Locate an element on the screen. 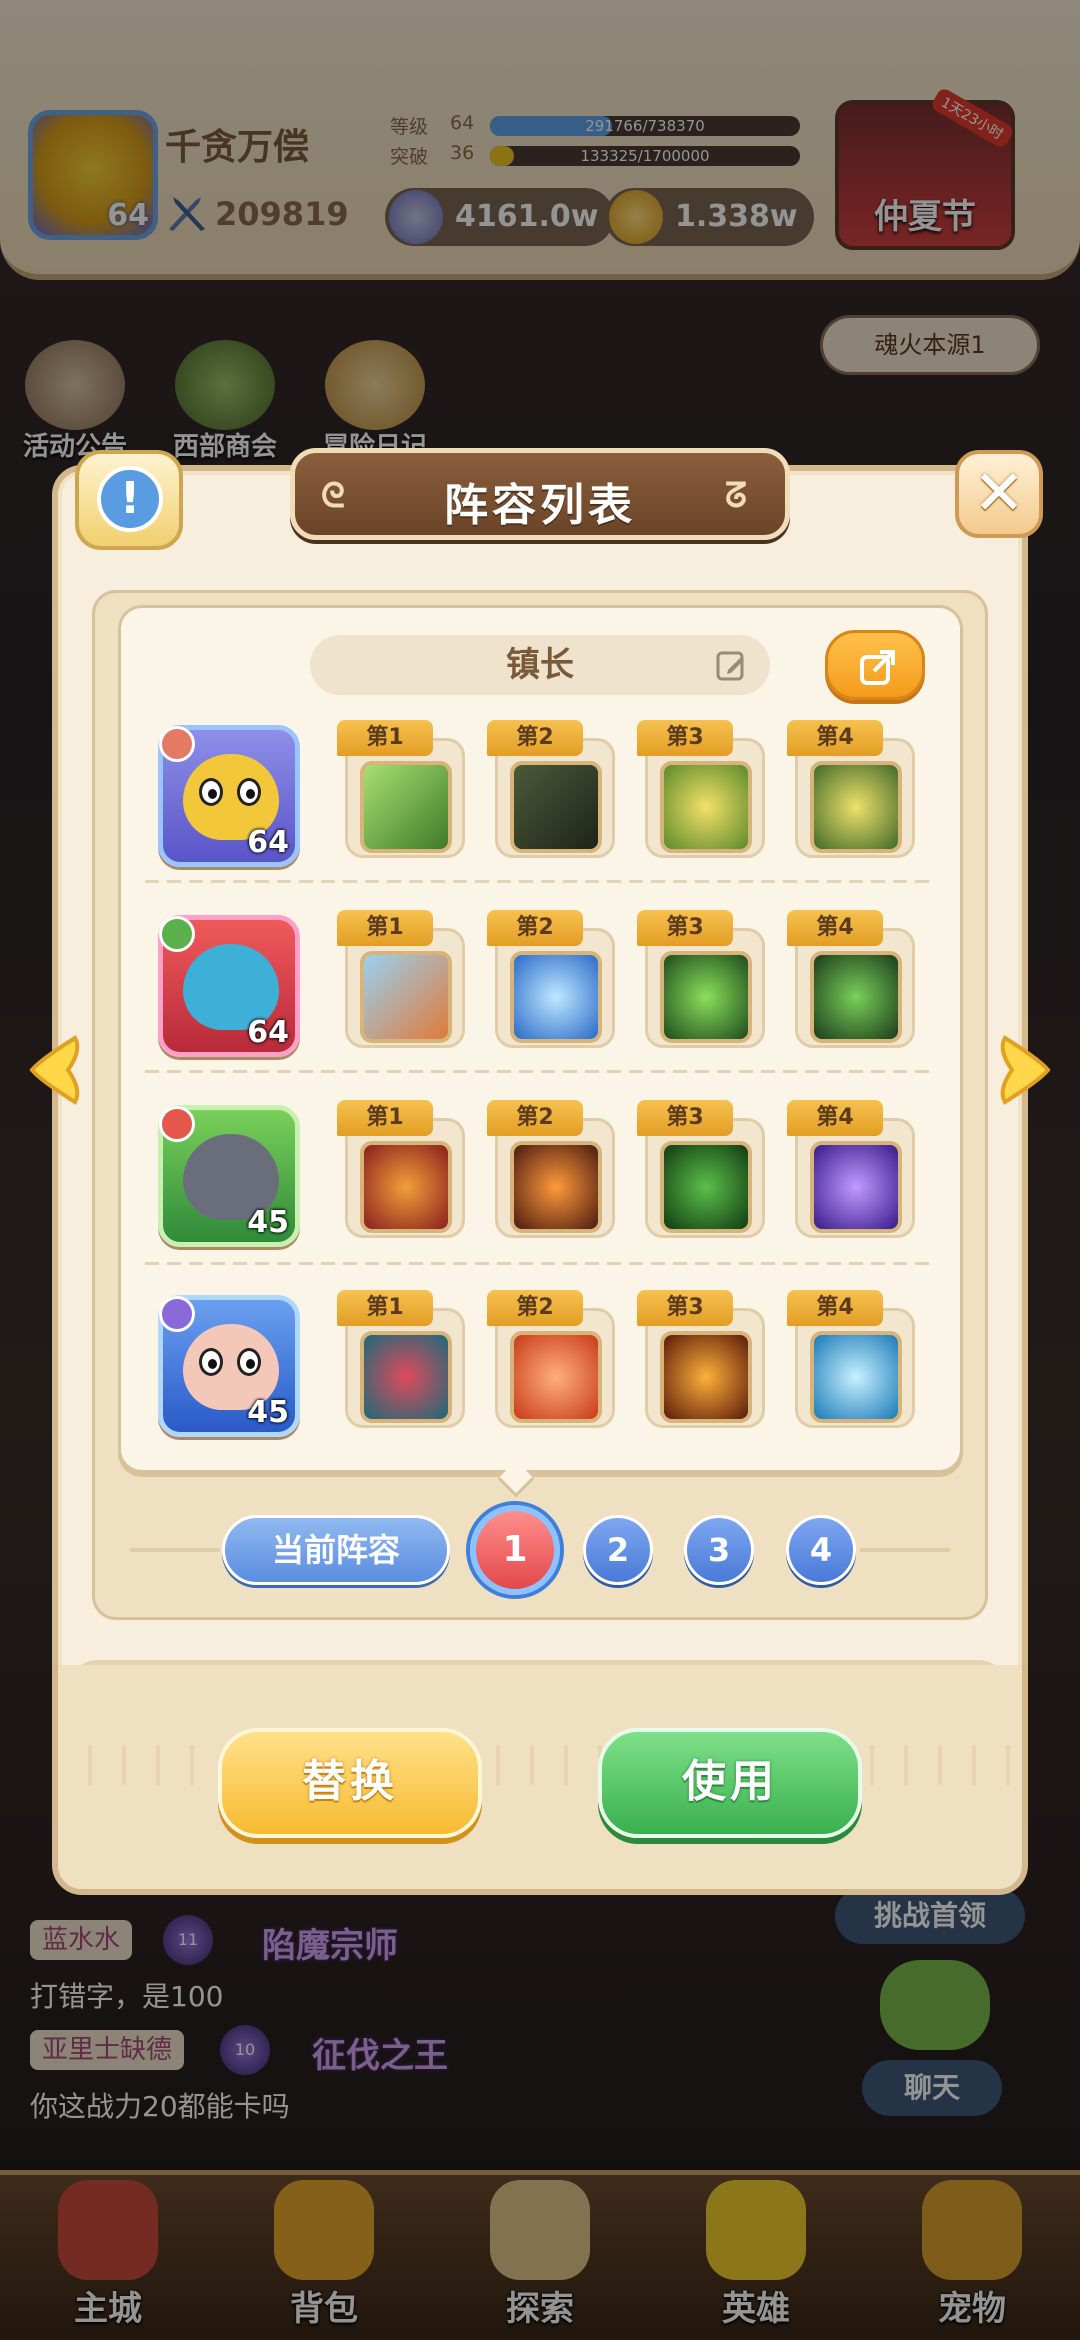 The height and width of the screenshot is (2340, 1080). modal-title: 阵容列表 is located at coordinates (540, 505).